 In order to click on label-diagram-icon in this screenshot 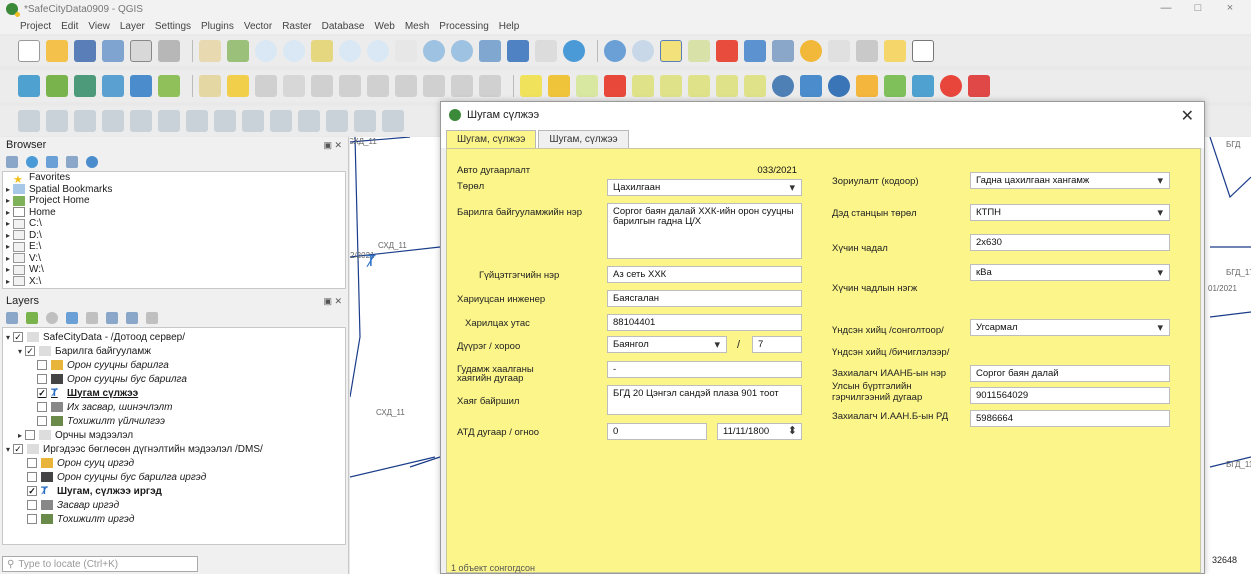, I will do `click(755, 86)`.